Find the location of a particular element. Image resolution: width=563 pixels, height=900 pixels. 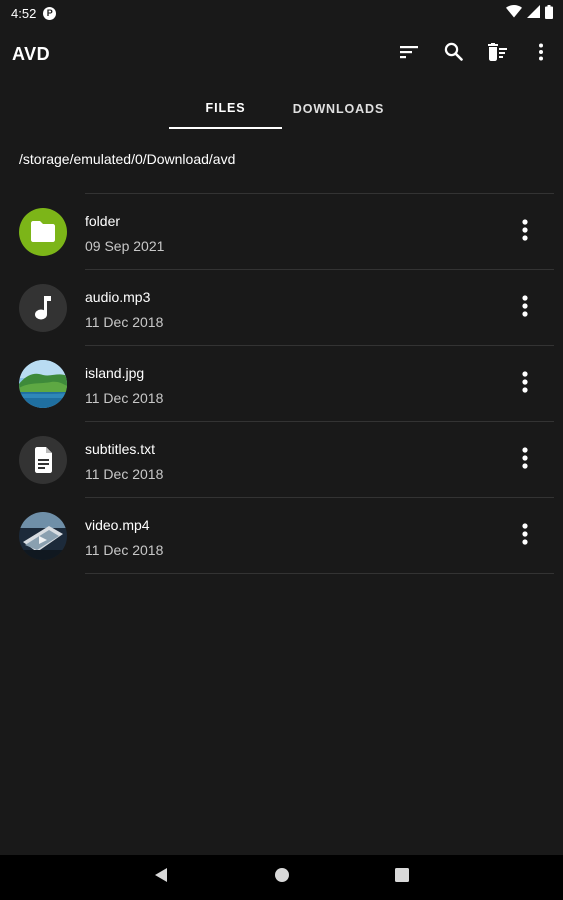

tab-files: FILES is located at coordinates (225, 108).